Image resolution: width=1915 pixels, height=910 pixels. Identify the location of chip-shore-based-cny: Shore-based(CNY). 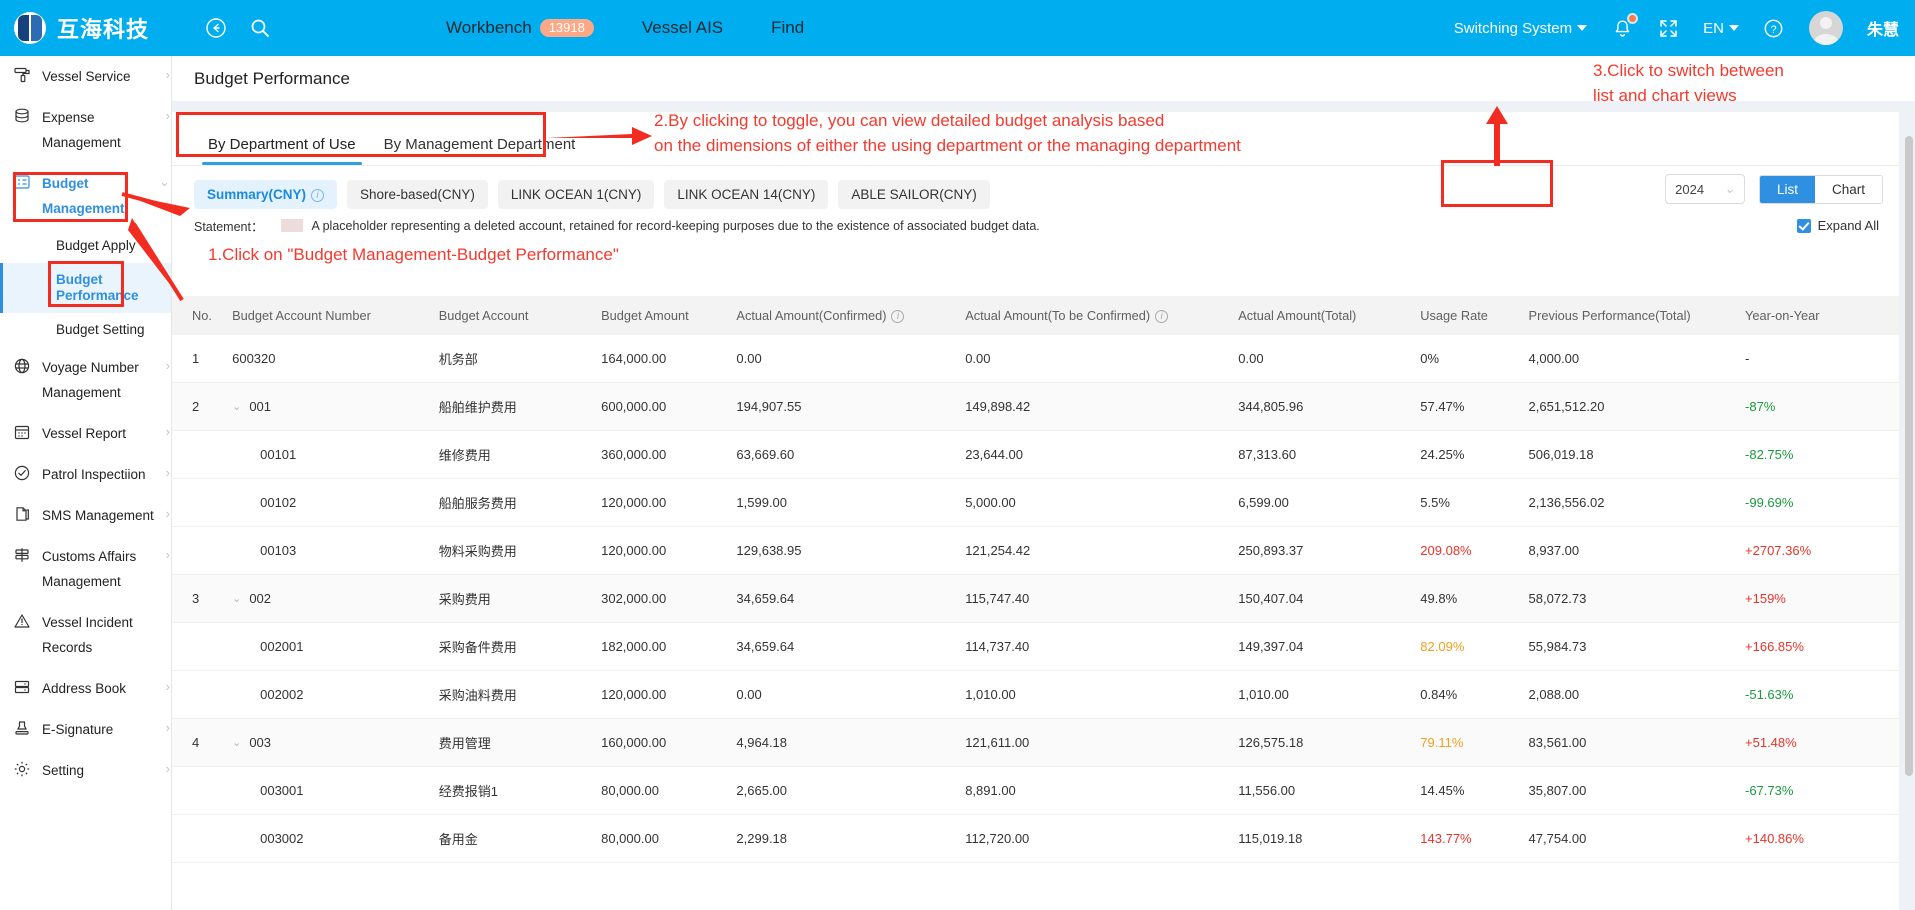
(417, 194).